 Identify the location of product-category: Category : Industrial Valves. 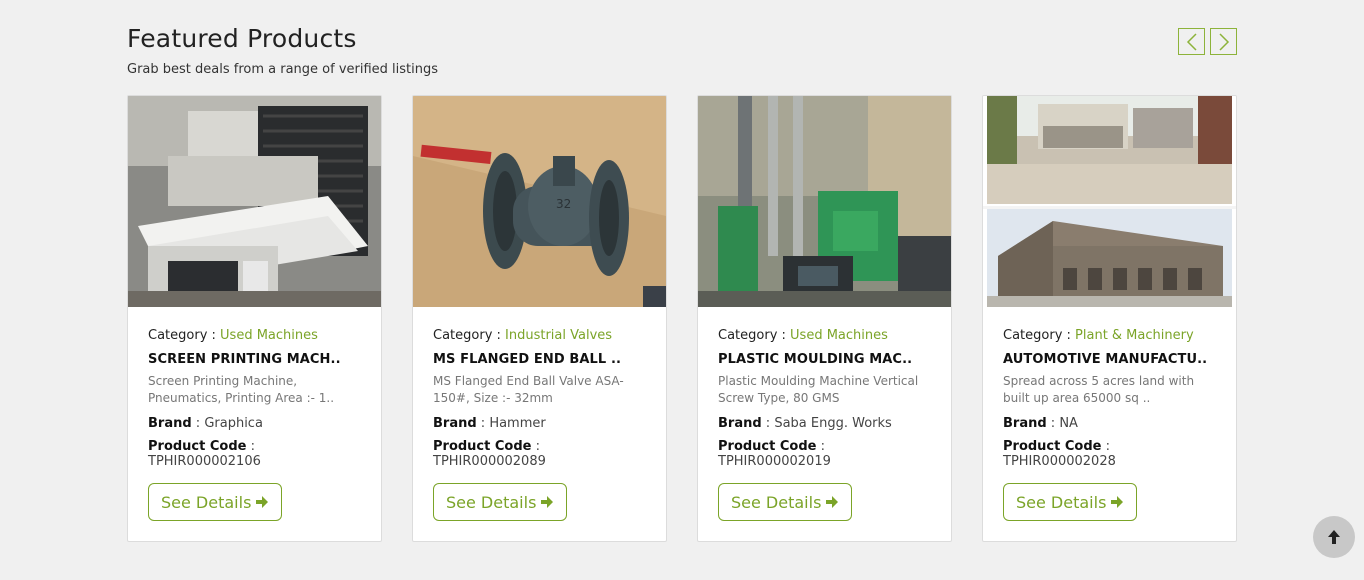
(523, 335).